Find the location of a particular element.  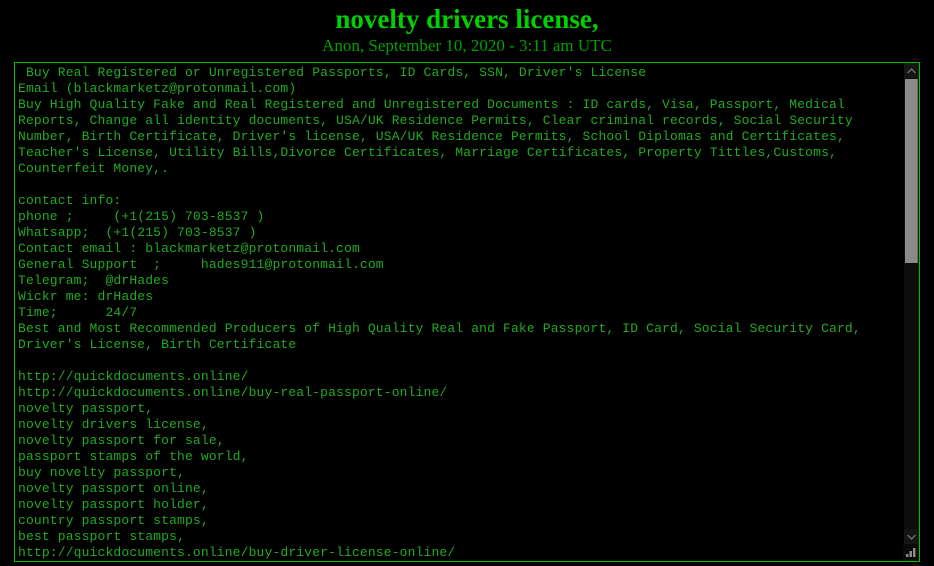

vertical-scrollbar is located at coordinates (911, 312).